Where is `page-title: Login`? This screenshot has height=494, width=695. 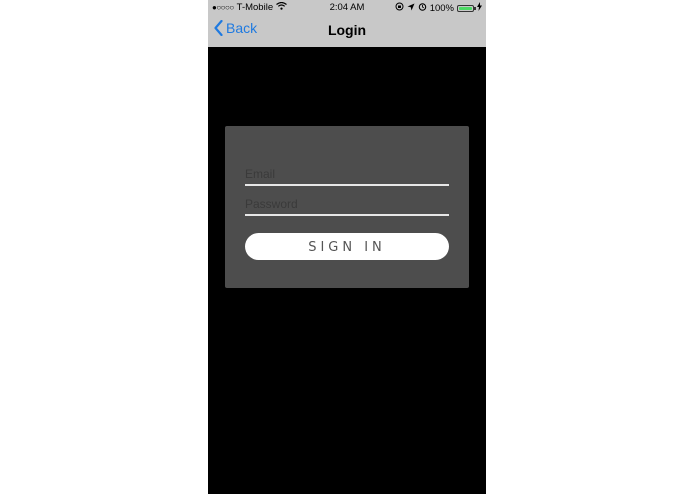 page-title: Login is located at coordinates (347, 30).